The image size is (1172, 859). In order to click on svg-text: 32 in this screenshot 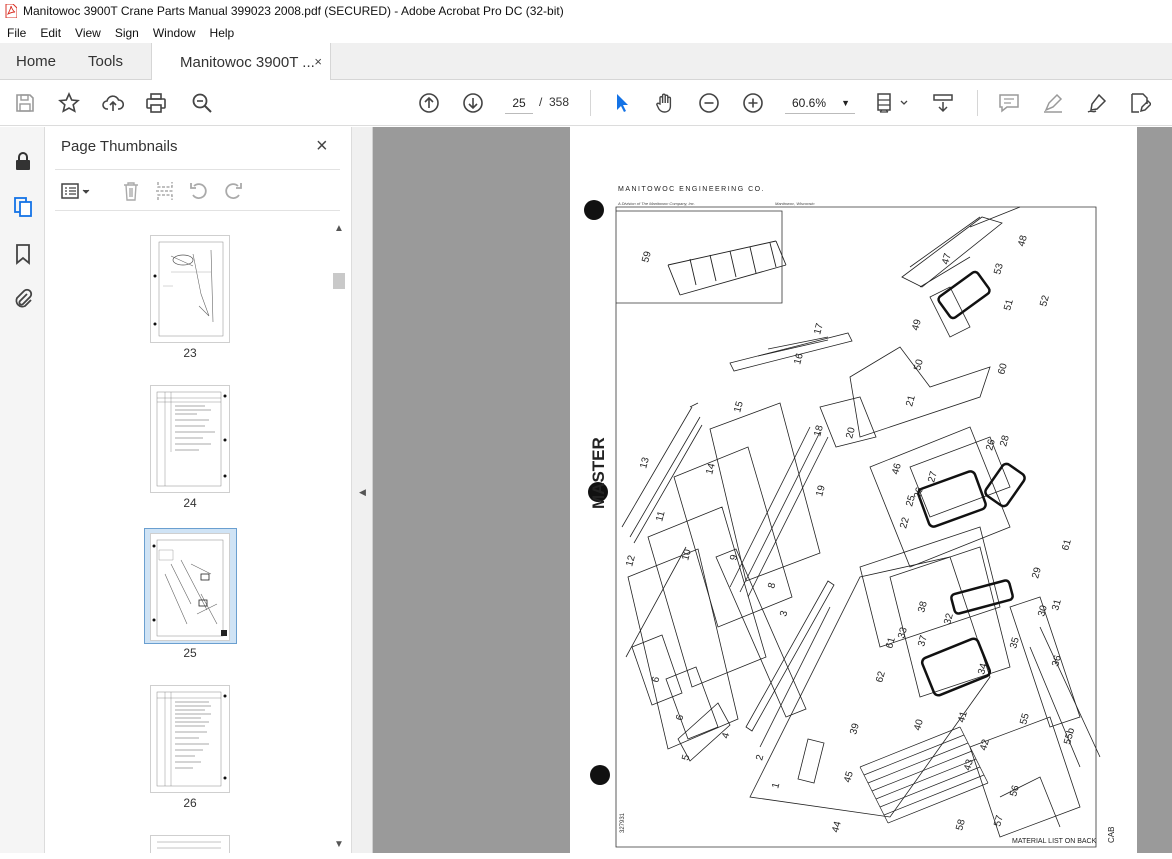, I will do `click(949, 619)`.